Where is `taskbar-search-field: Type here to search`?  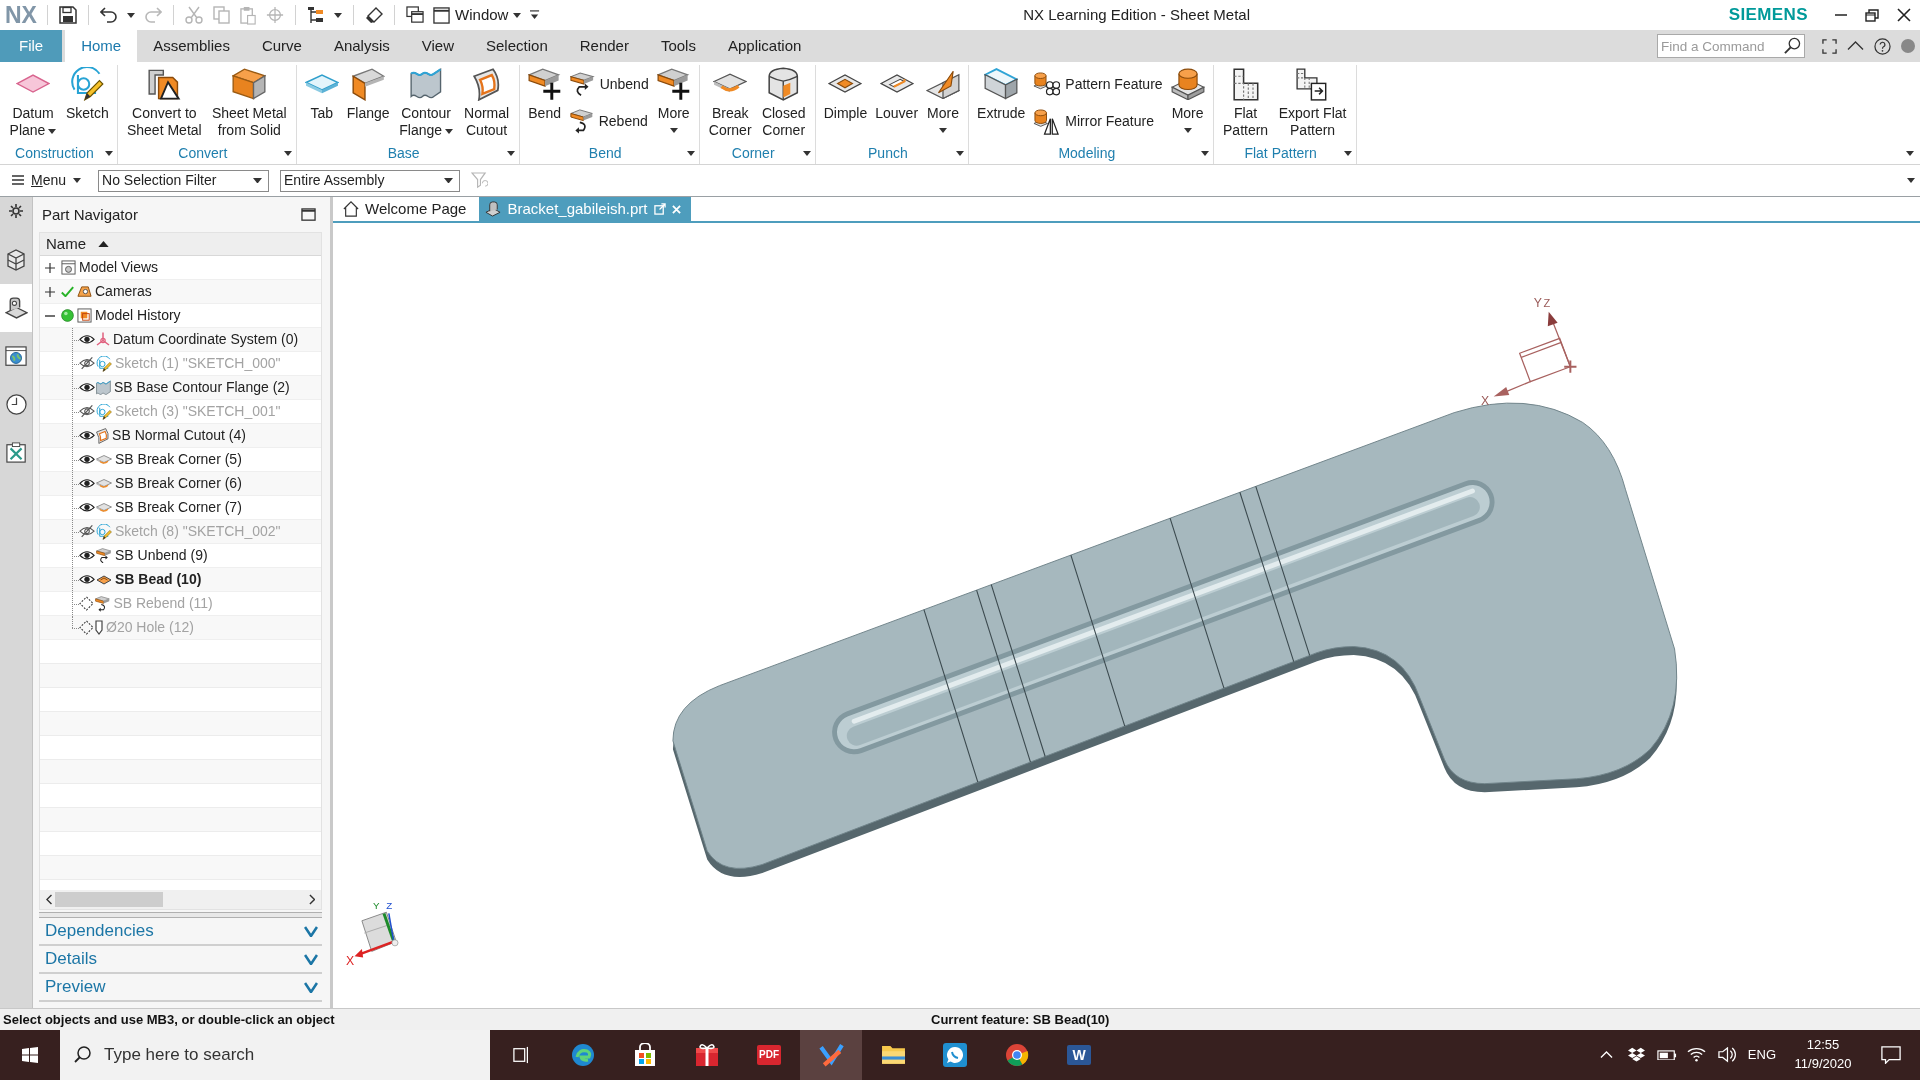 taskbar-search-field: Type here to search is located at coordinates (275, 1055).